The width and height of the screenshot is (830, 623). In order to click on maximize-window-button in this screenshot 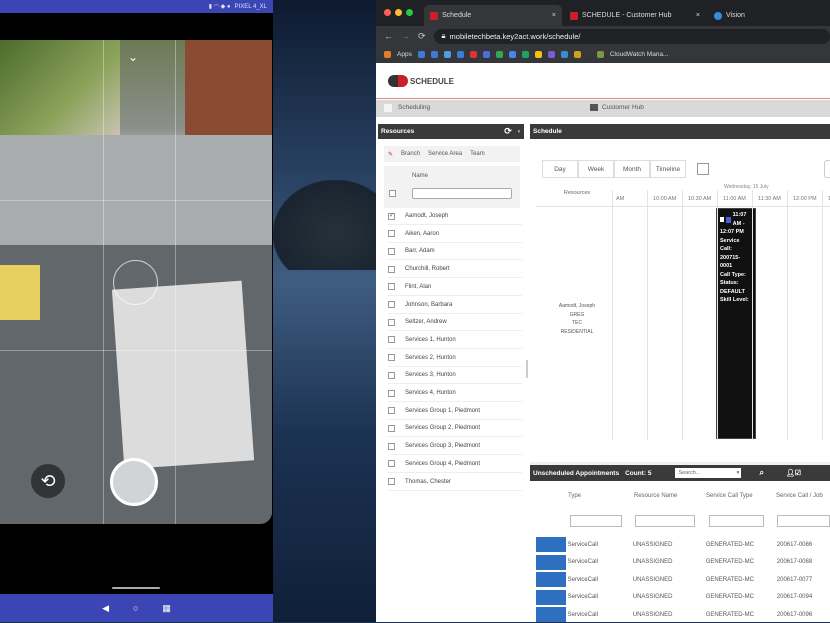, I will do `click(409, 12)`.